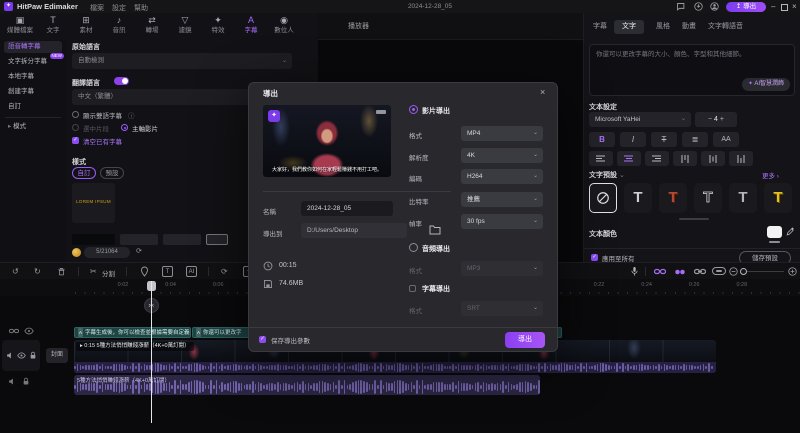 The width and height of the screenshot is (800, 433). I want to click on bilingual-radio, so click(75, 114).